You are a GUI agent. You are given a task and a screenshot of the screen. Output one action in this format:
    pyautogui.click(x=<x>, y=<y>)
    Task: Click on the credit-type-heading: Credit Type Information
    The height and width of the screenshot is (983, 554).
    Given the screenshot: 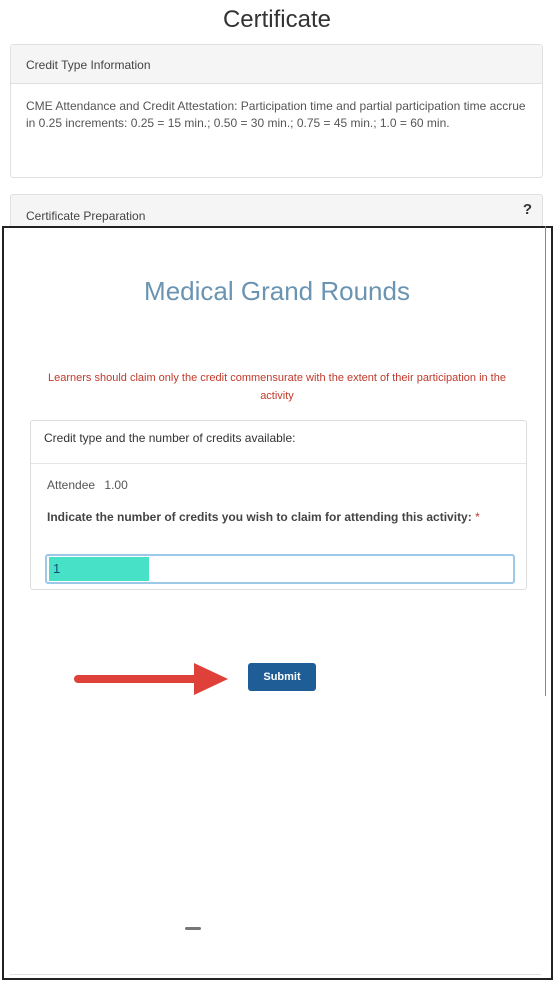 What is the action you would take?
    pyautogui.click(x=276, y=64)
    